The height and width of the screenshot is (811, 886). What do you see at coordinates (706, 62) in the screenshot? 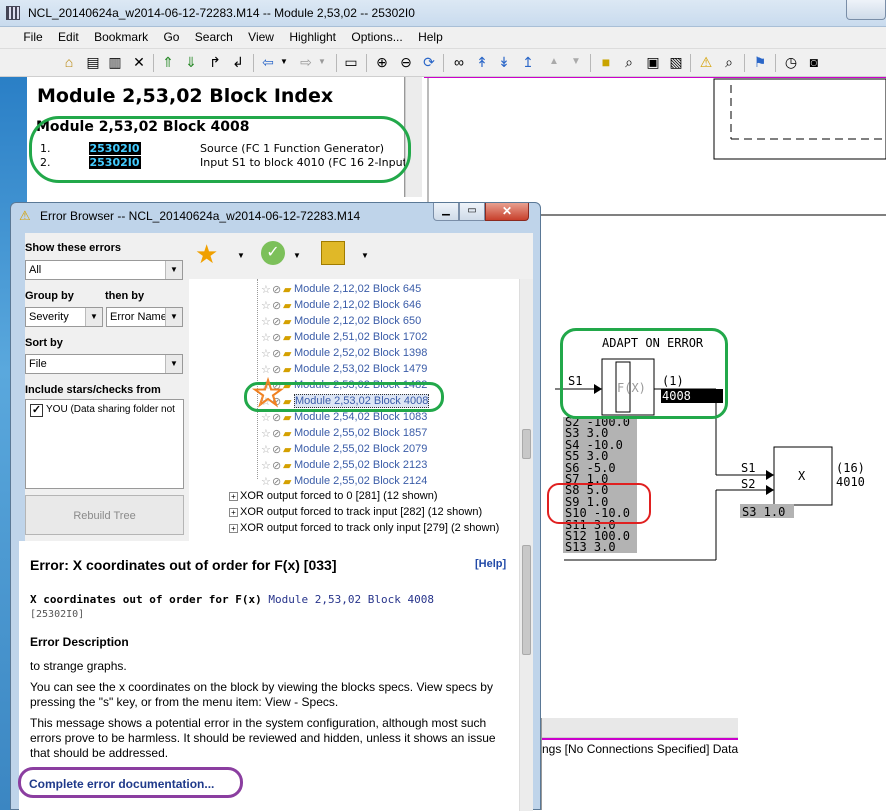
I see `warning-icon: ⚠` at bounding box center [706, 62].